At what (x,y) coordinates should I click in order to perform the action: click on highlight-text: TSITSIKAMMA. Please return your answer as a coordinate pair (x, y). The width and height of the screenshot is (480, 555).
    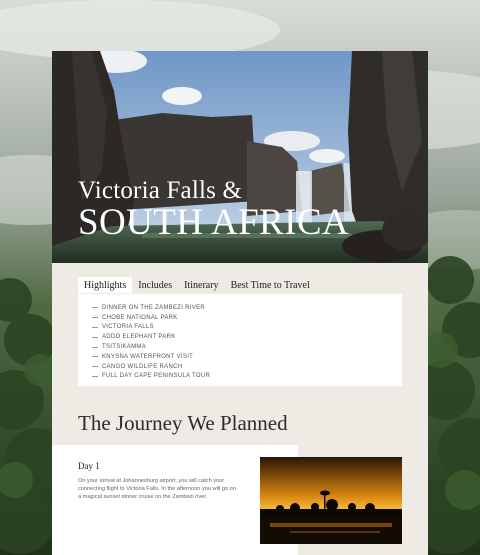
    Looking at the image, I should click on (124, 347).